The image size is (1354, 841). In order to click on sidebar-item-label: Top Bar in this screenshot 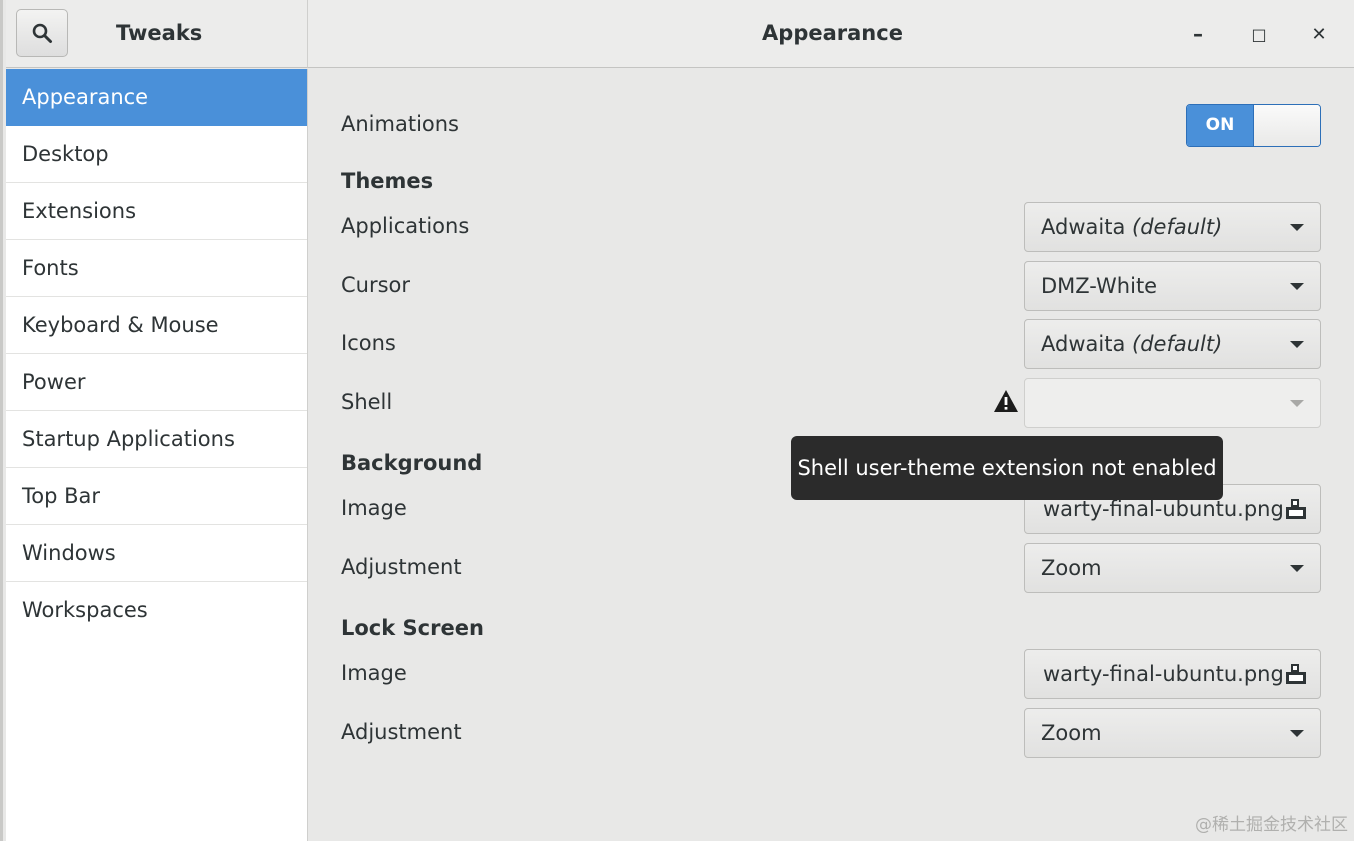, I will do `click(61, 496)`.